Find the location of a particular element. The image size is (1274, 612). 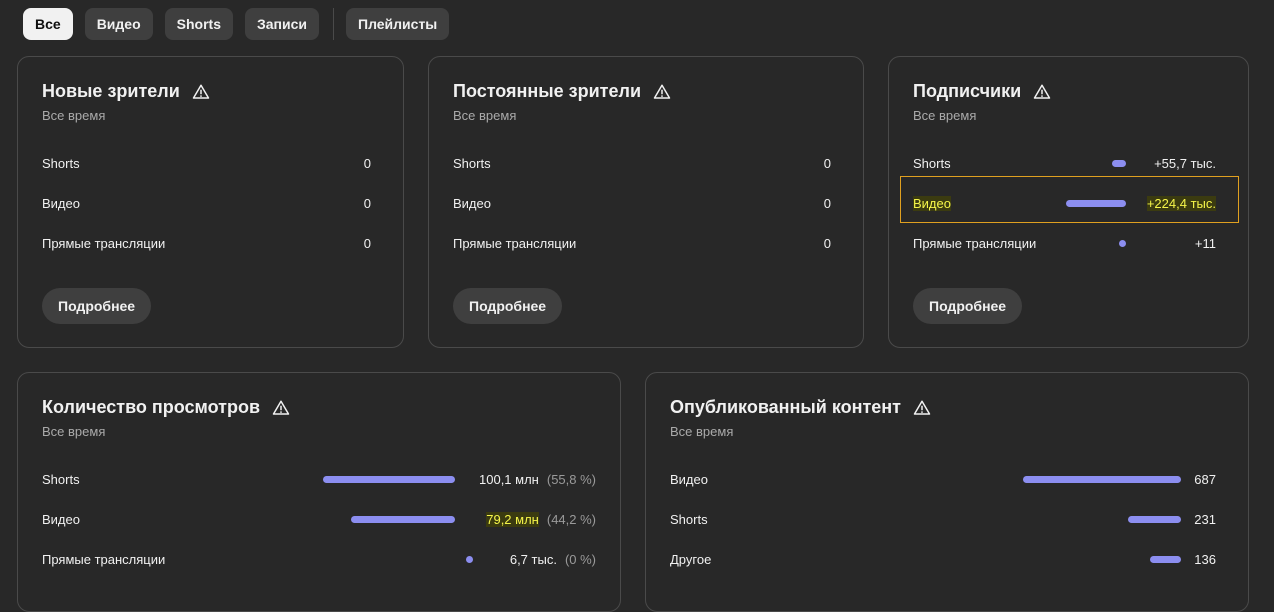

metric-row: Другое 136 is located at coordinates (943, 559).